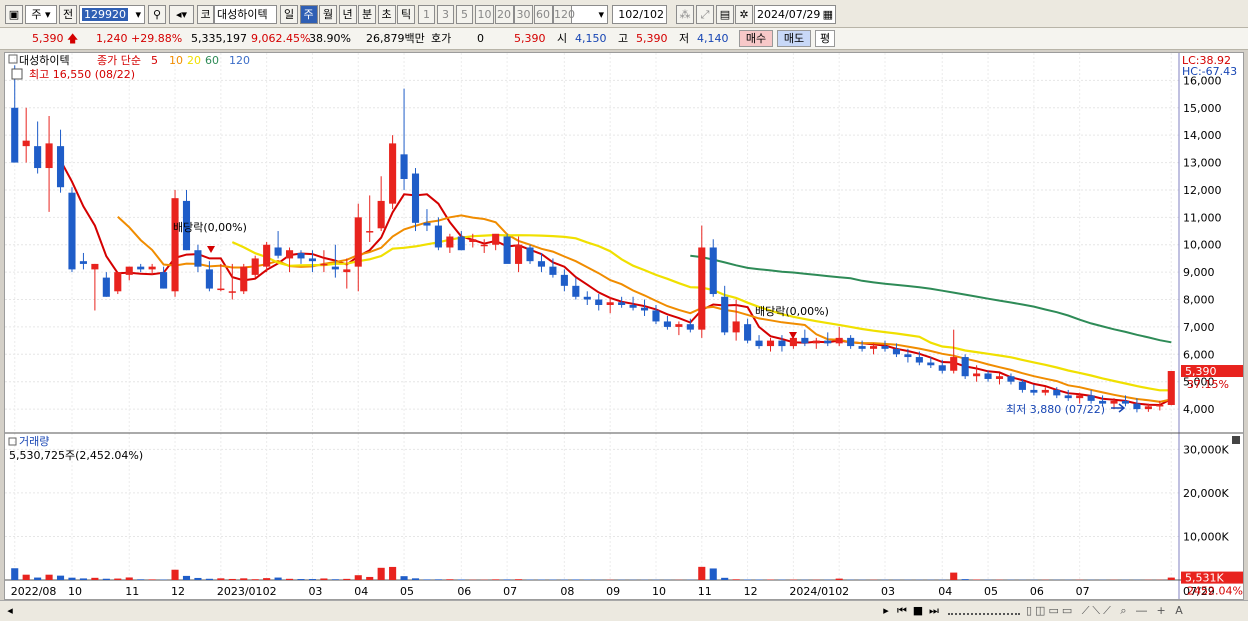  Describe the element at coordinates (361, 591) in the screenshot. I see `x-tick-label: 04` at that location.